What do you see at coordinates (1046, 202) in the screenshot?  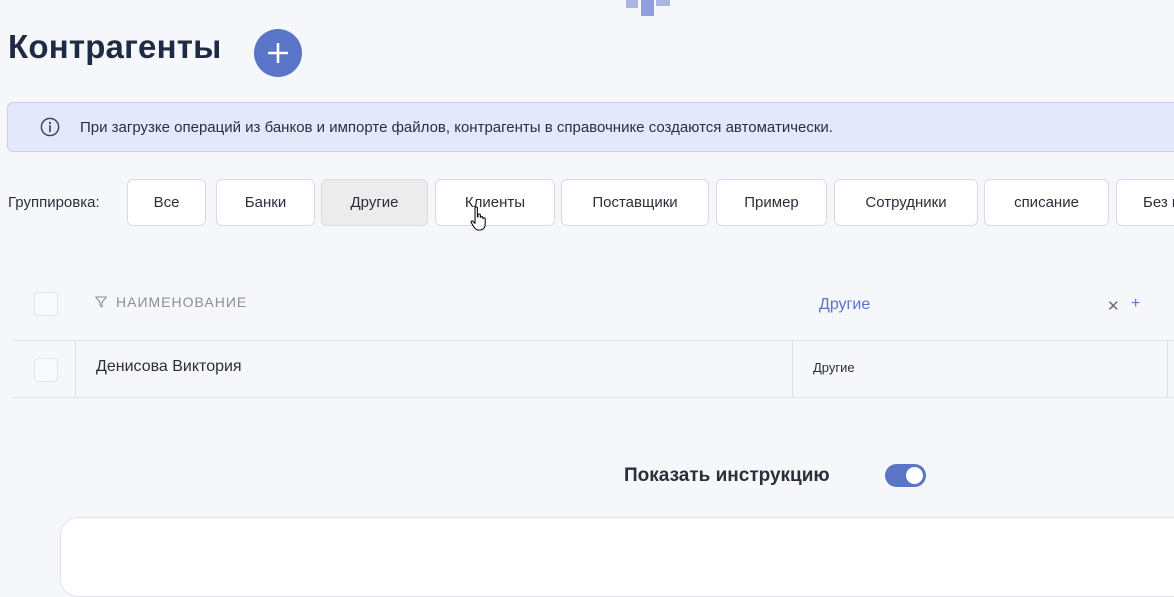 I see `chip-writeoff: списание` at bounding box center [1046, 202].